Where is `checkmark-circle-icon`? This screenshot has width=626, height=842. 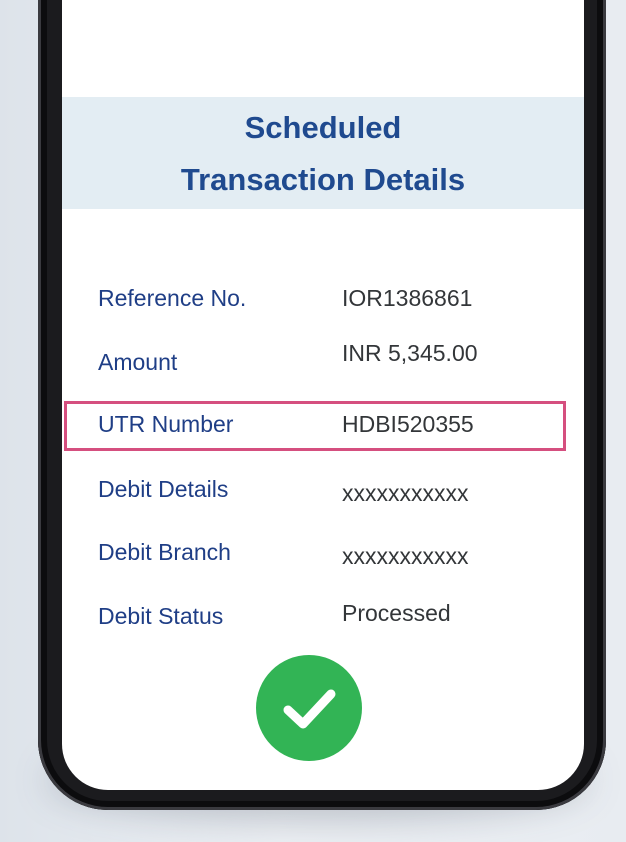
checkmark-circle-icon is located at coordinates (309, 708).